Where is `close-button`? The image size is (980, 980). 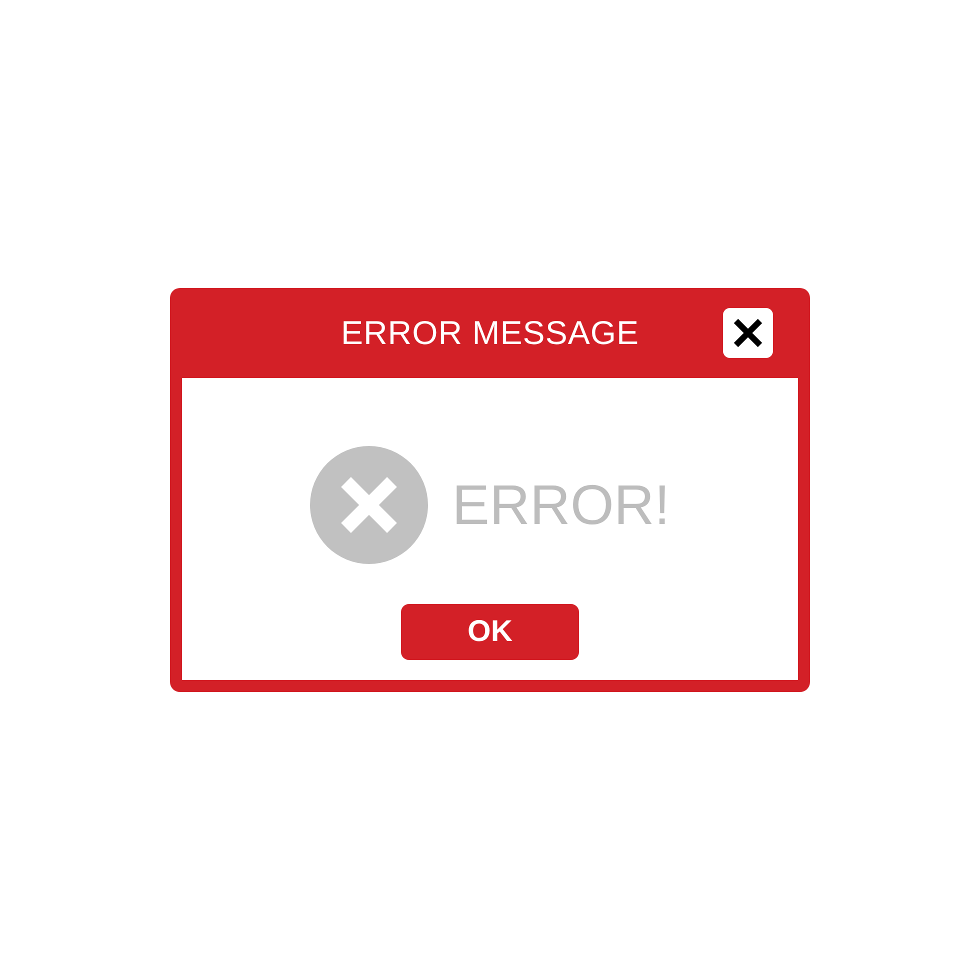
close-button is located at coordinates (748, 333).